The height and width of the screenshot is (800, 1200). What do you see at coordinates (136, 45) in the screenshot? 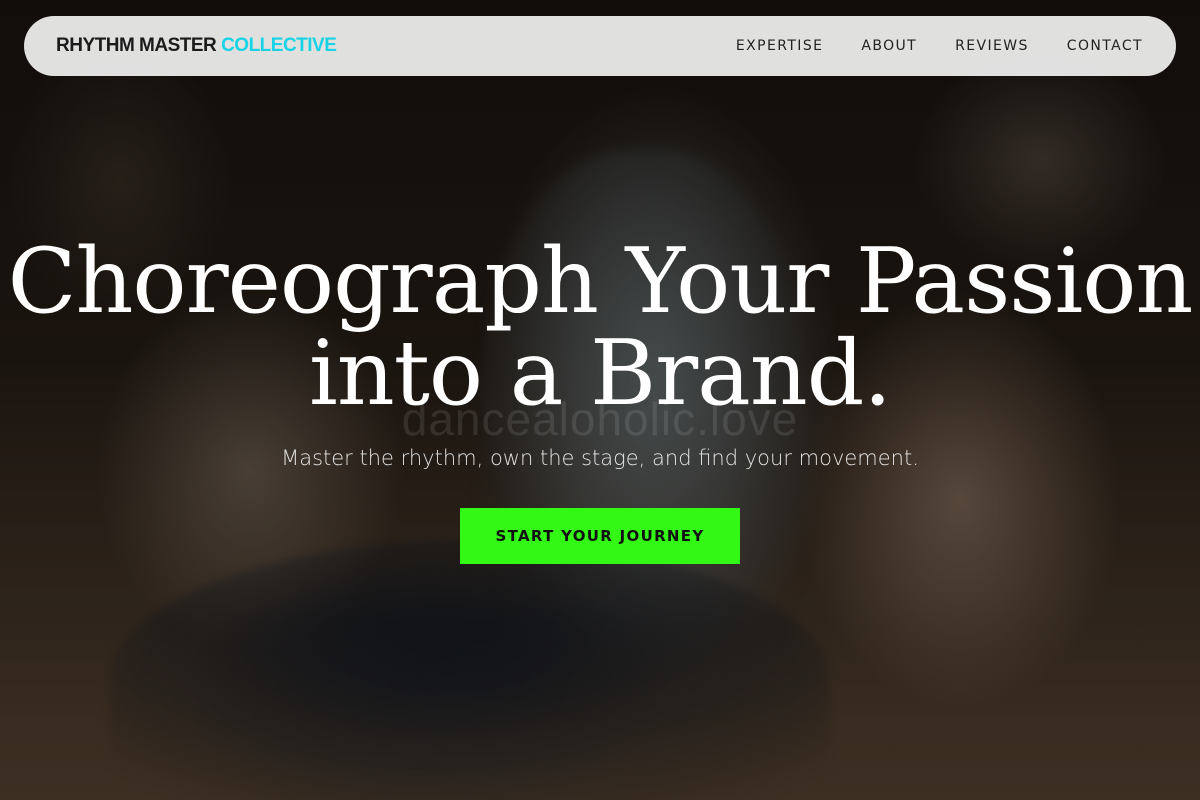
I see `brand-name-primary: RHYTHM MASTER` at bounding box center [136, 45].